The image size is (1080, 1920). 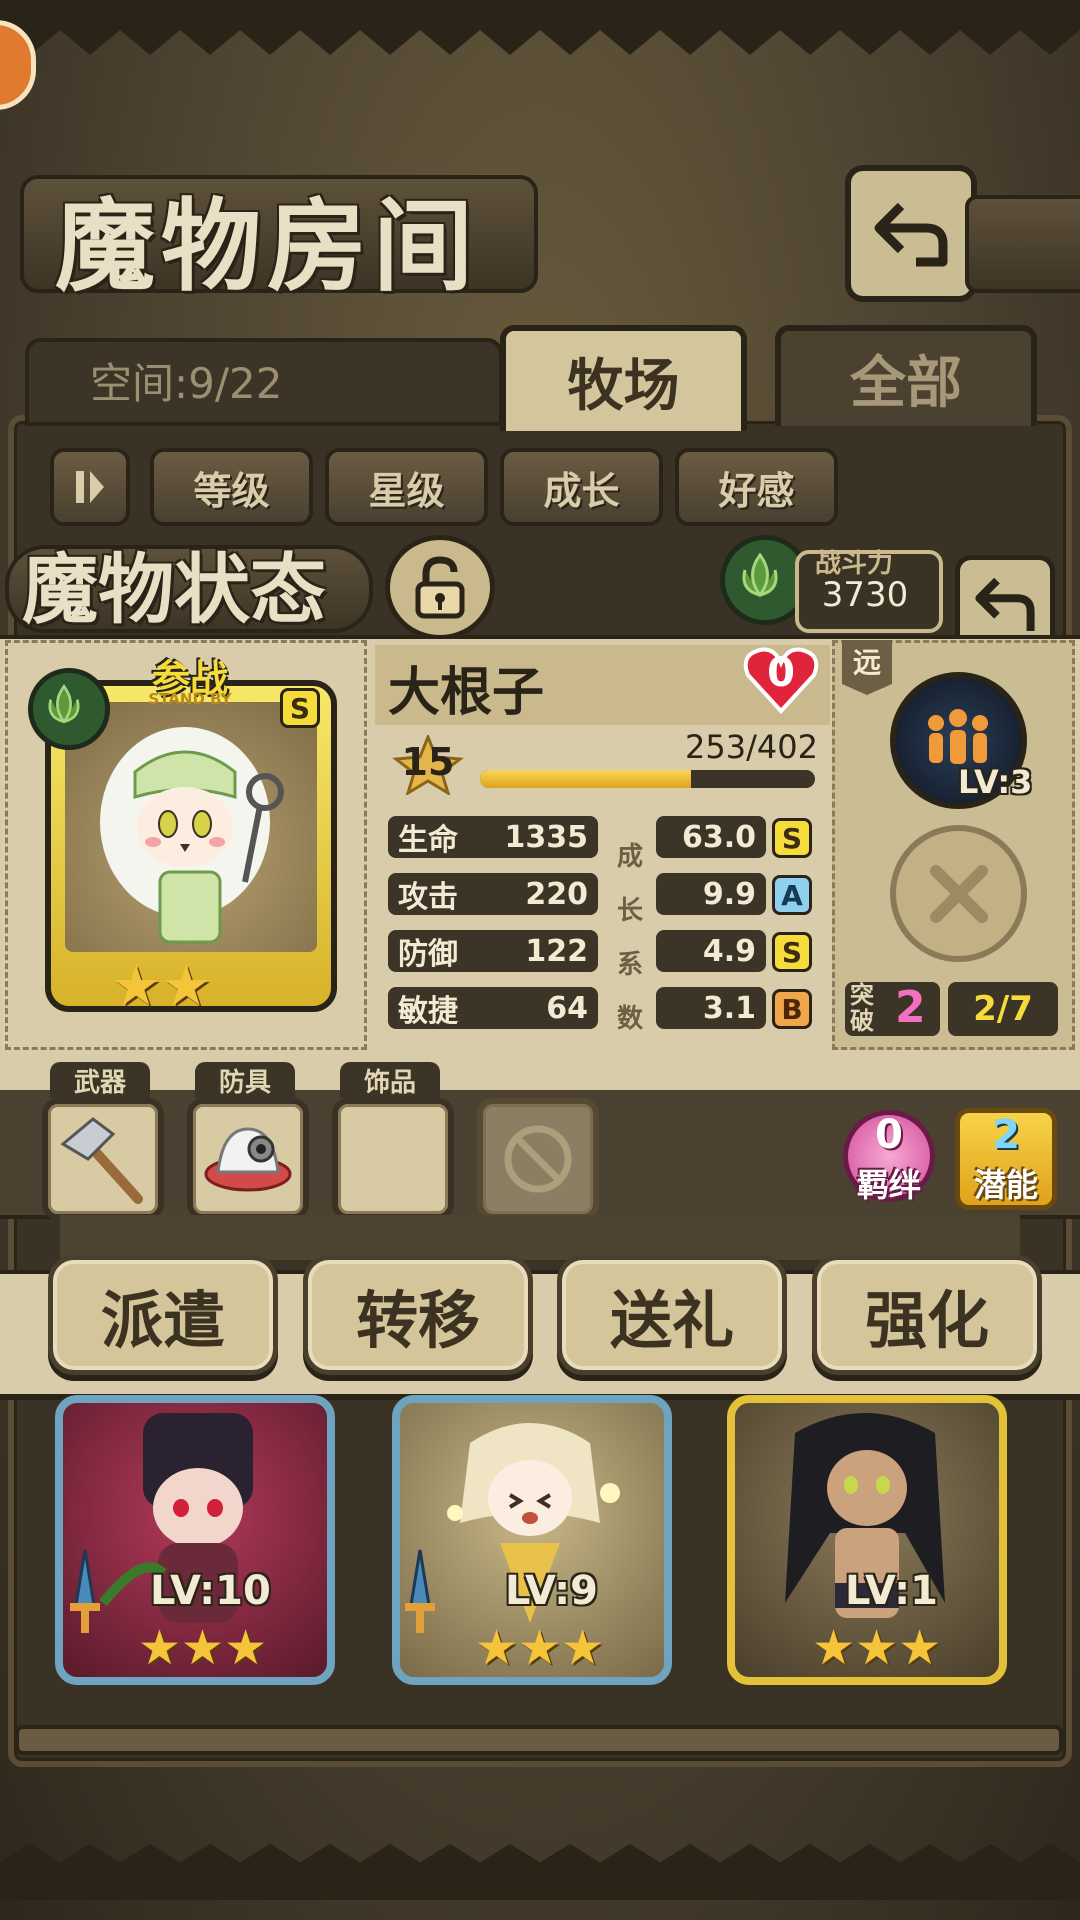 What do you see at coordinates (540, 27) in the screenshot?
I see `top-zigzag-border` at bounding box center [540, 27].